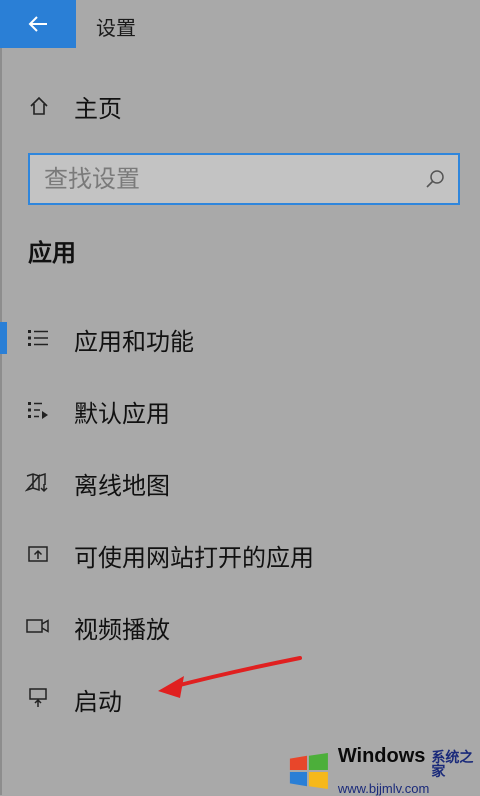 The image size is (480, 796). Describe the element at coordinates (38, 698) in the screenshot. I see `startup-icon` at that location.